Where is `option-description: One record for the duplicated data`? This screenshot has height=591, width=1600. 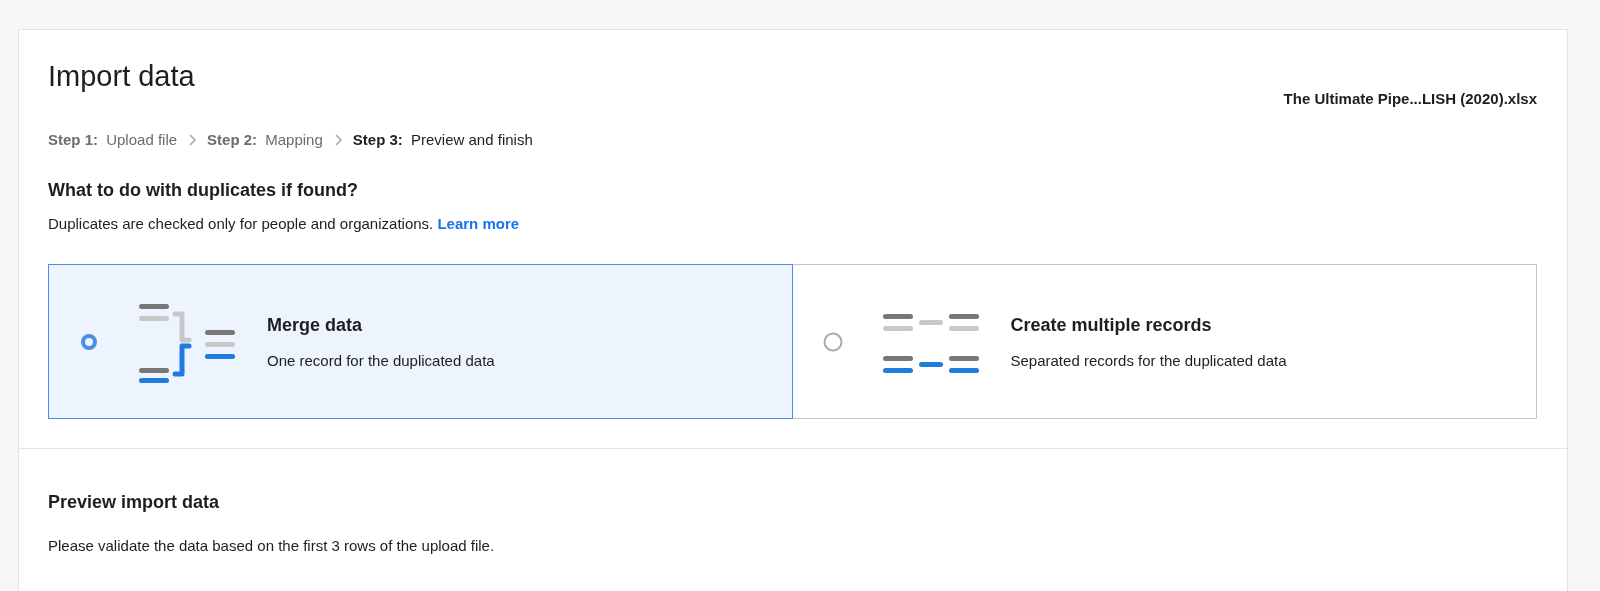
option-description: One record for the duplicated data is located at coordinates (381, 360).